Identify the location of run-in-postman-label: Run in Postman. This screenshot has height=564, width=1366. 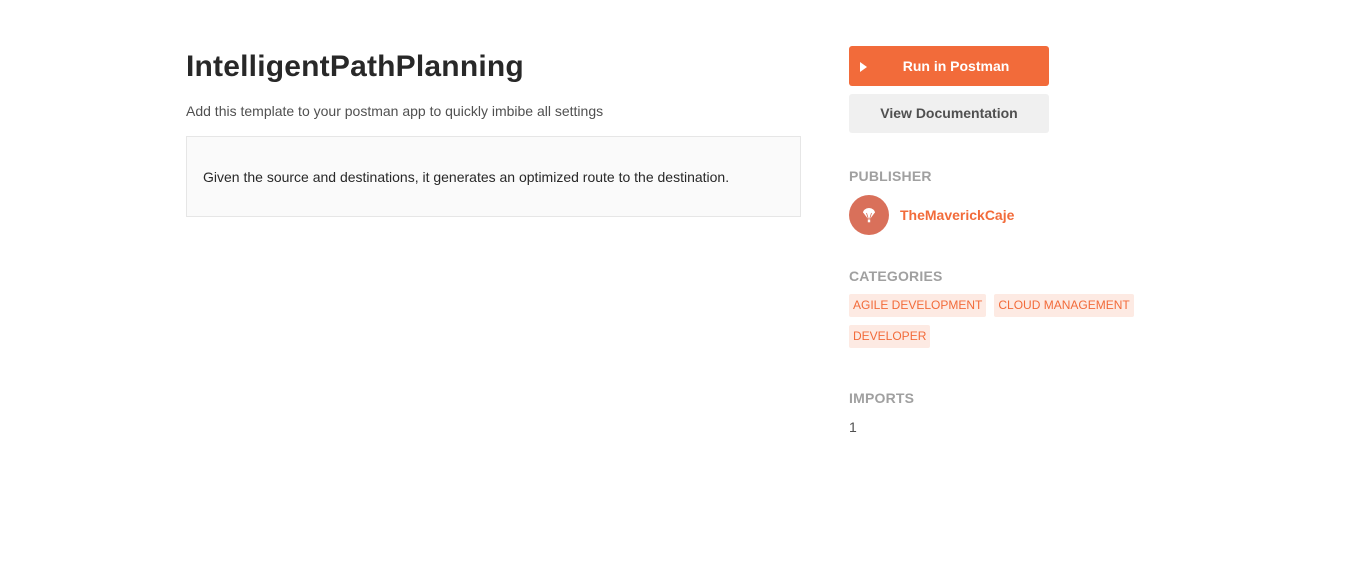
(956, 66).